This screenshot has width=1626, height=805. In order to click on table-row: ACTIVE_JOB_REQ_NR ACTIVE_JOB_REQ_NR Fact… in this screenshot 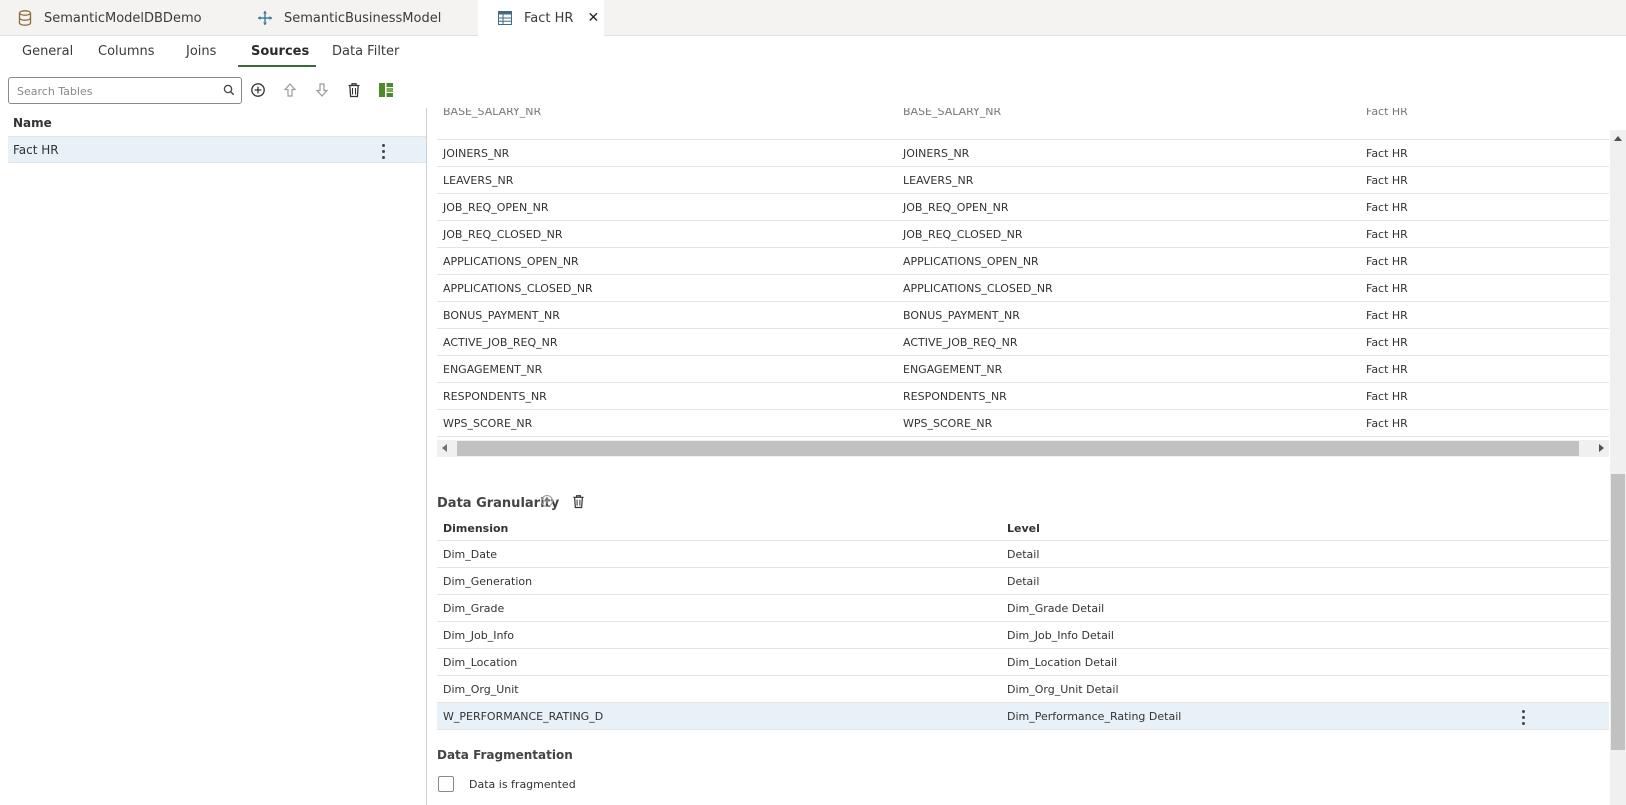, I will do `click(1023, 342)`.